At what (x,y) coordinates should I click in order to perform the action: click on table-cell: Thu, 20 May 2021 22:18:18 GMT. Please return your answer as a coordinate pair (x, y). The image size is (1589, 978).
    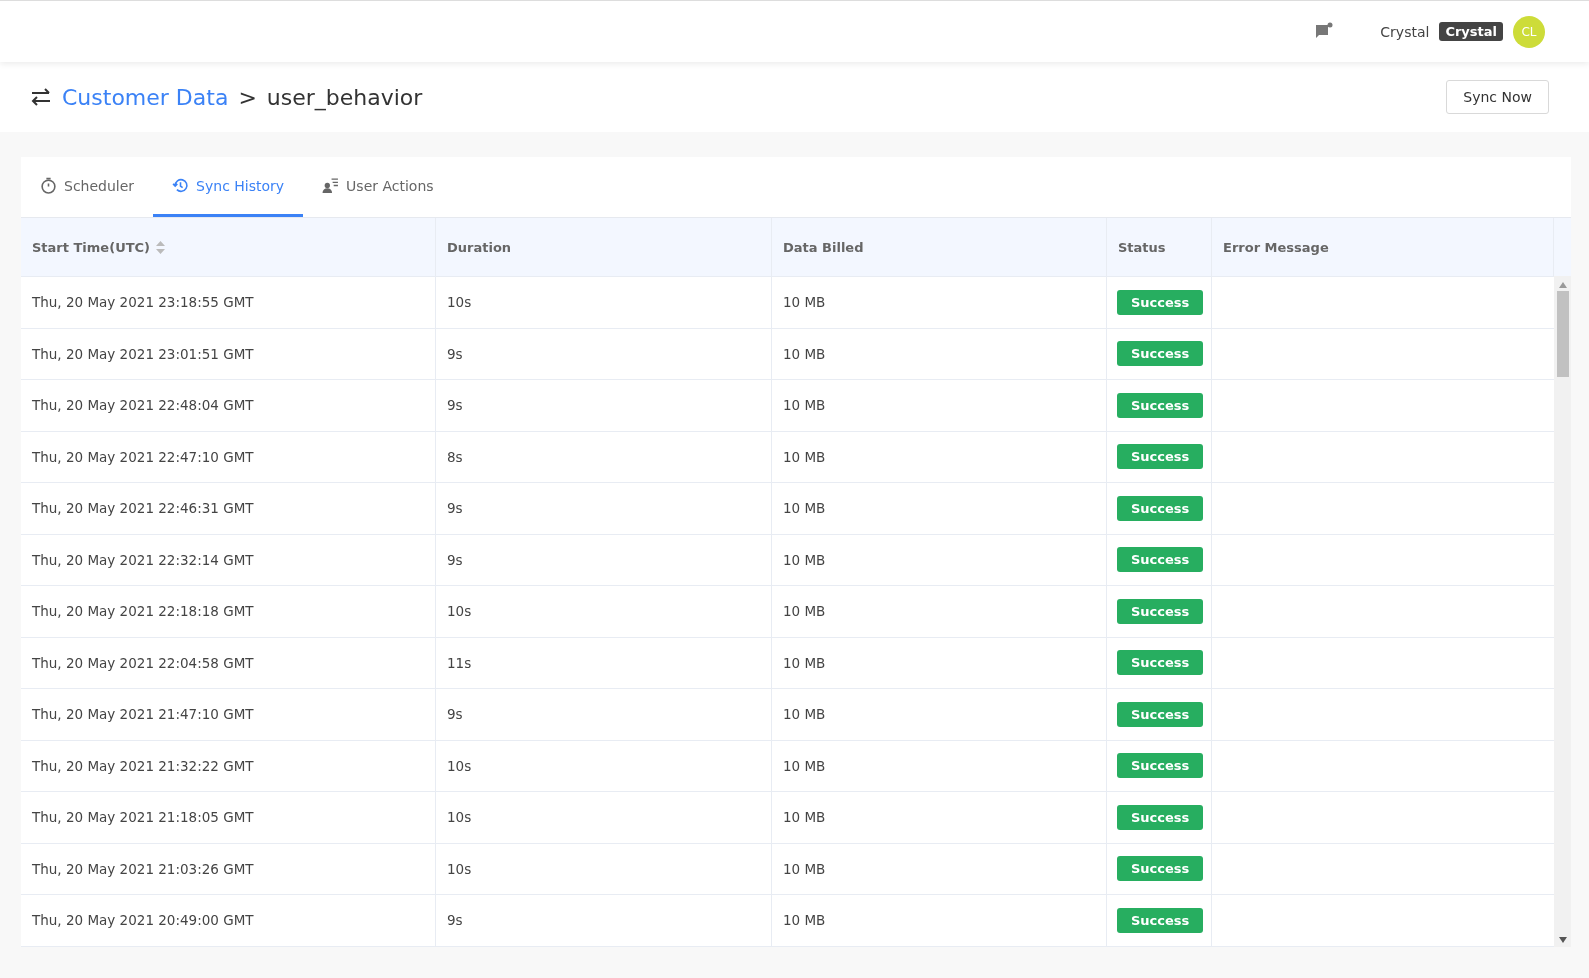
    Looking at the image, I should click on (228, 611).